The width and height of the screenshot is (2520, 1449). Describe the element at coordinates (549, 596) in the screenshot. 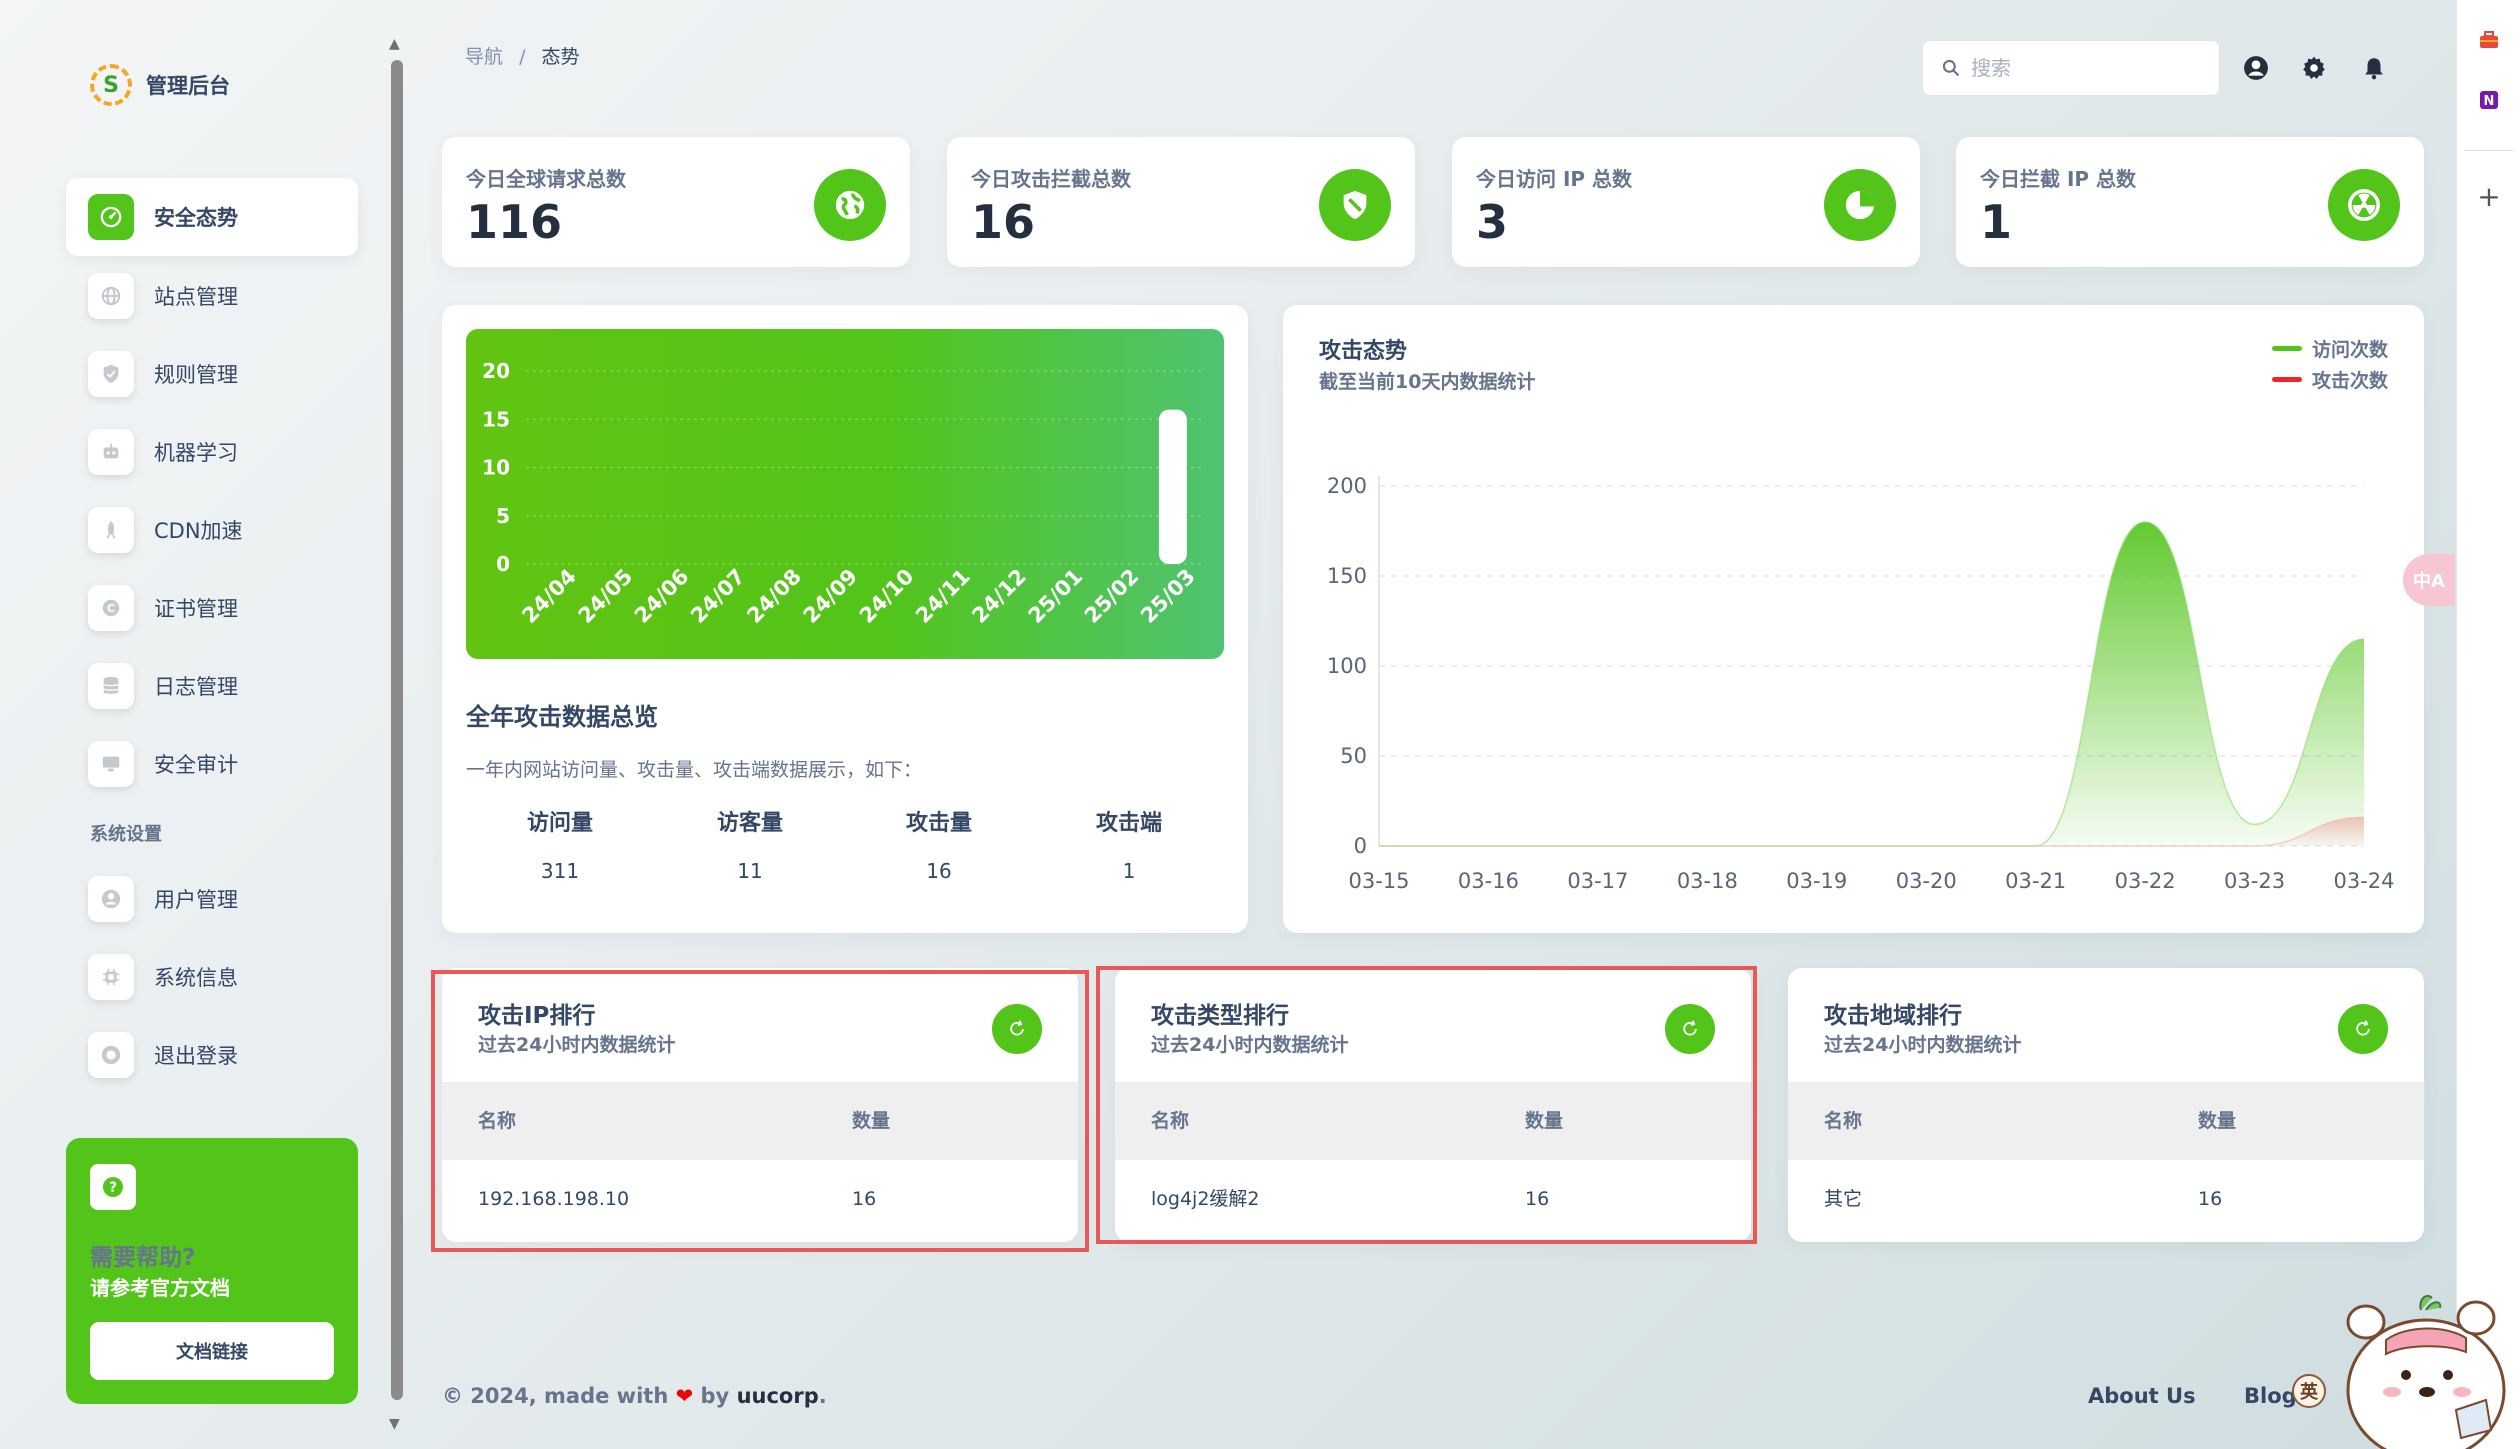

I see `bar-x-tick-label: 24/04` at that location.